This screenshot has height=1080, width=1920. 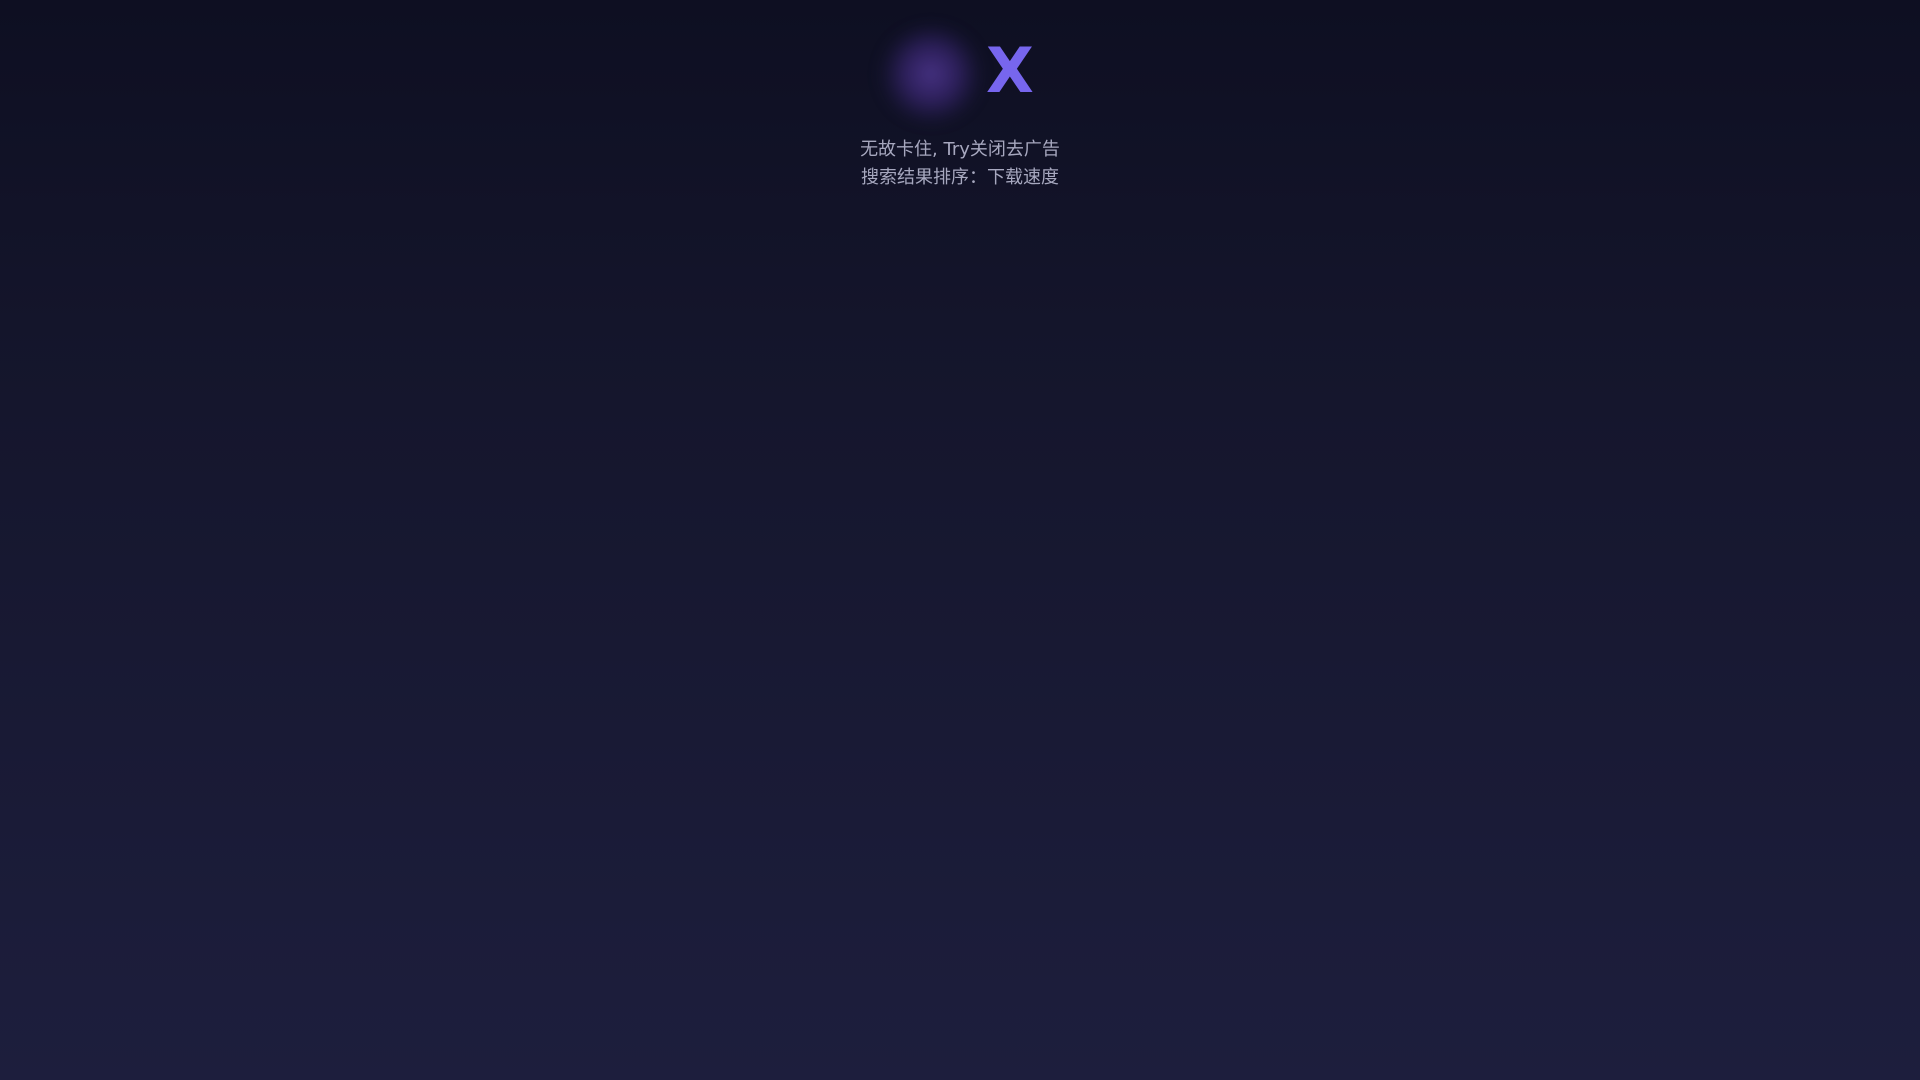 I want to click on blurred-orb-icon, so click(x=931, y=74).